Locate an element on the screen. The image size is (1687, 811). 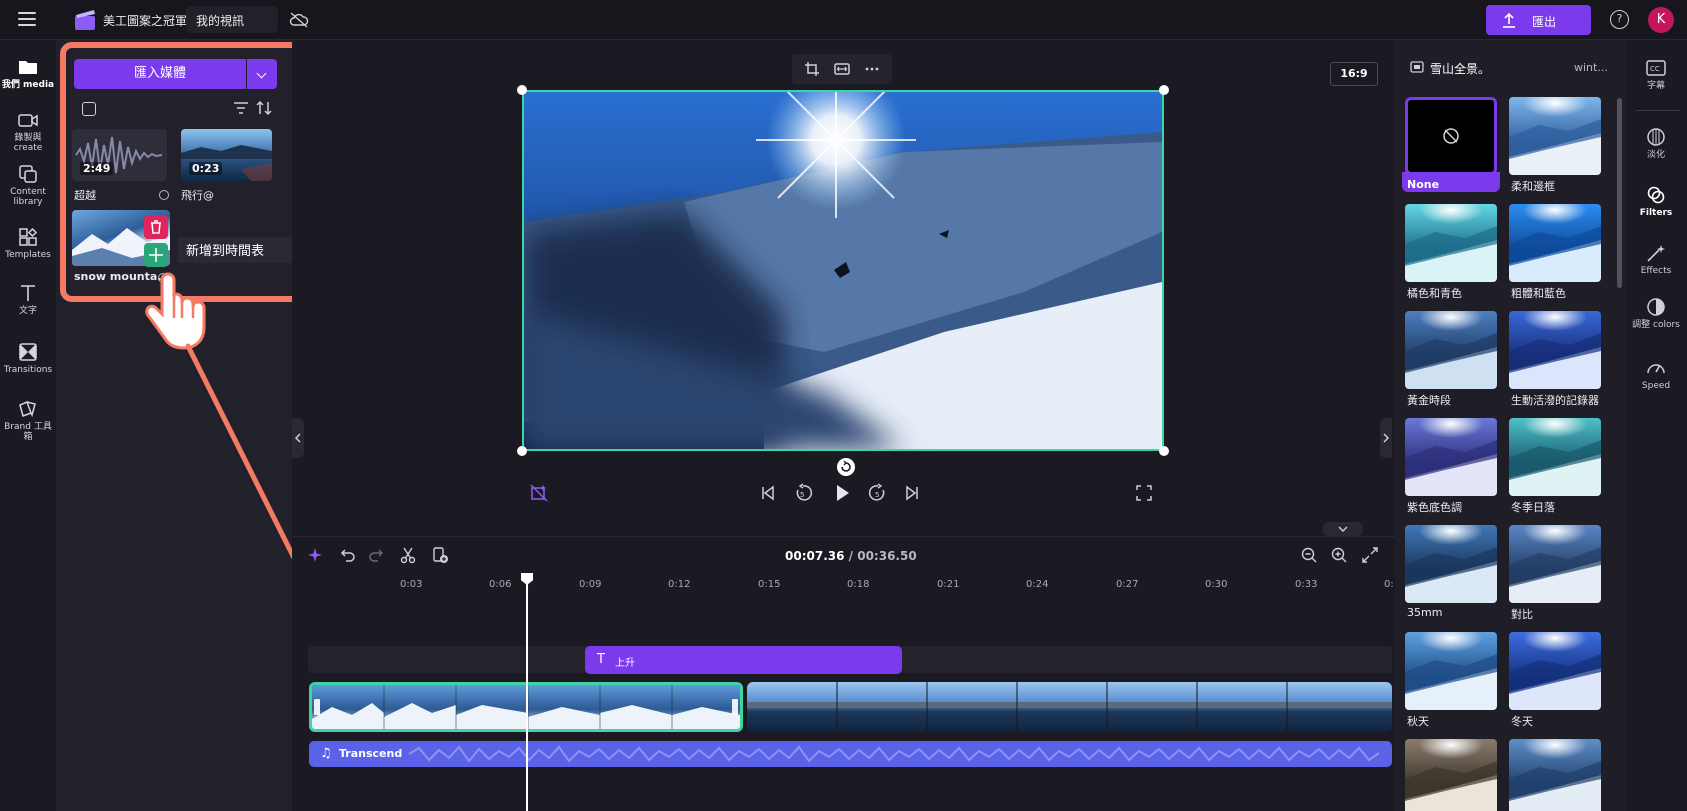
collapse-left-panel-button is located at coordinates (298, 438).